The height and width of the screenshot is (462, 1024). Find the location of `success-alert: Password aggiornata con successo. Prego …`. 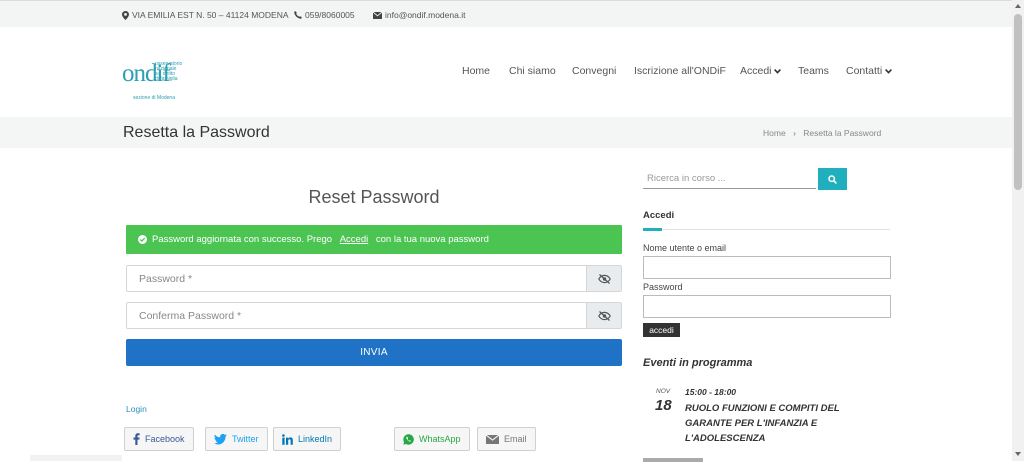

success-alert: Password aggiornata con successo. Prego … is located at coordinates (374, 239).